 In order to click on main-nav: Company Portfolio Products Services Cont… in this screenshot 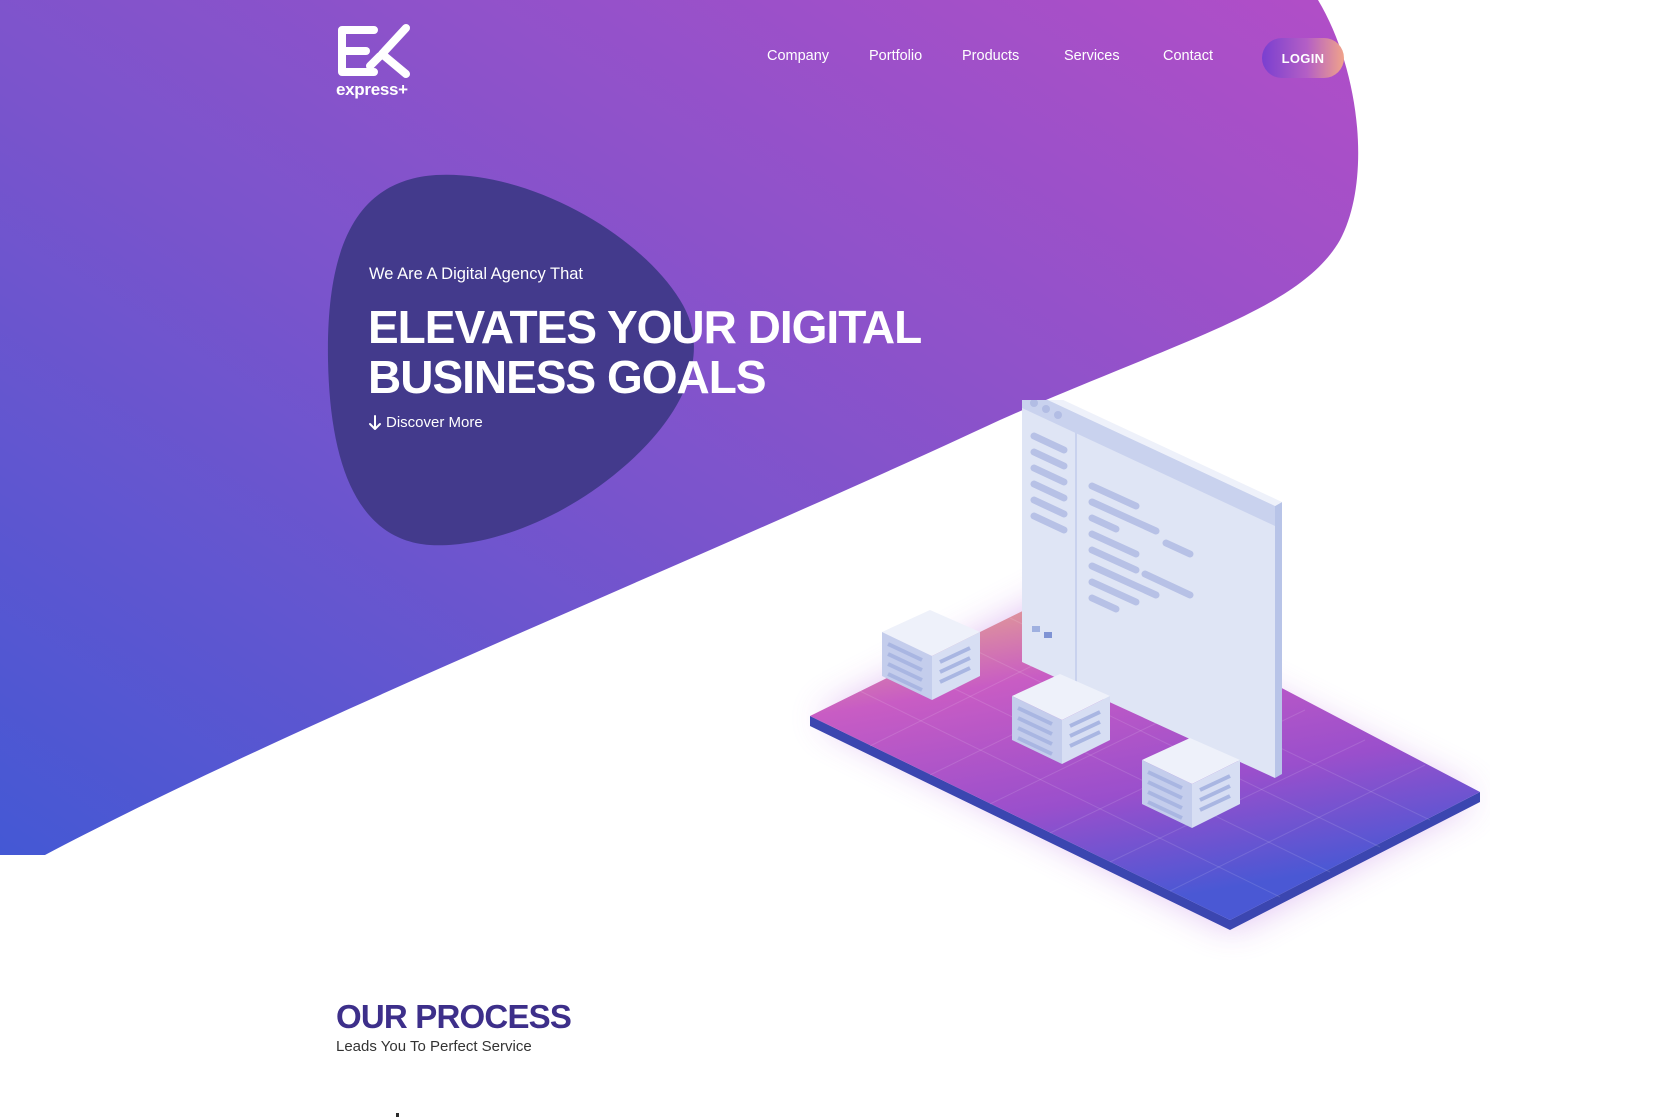, I will do `click(840, 58)`.